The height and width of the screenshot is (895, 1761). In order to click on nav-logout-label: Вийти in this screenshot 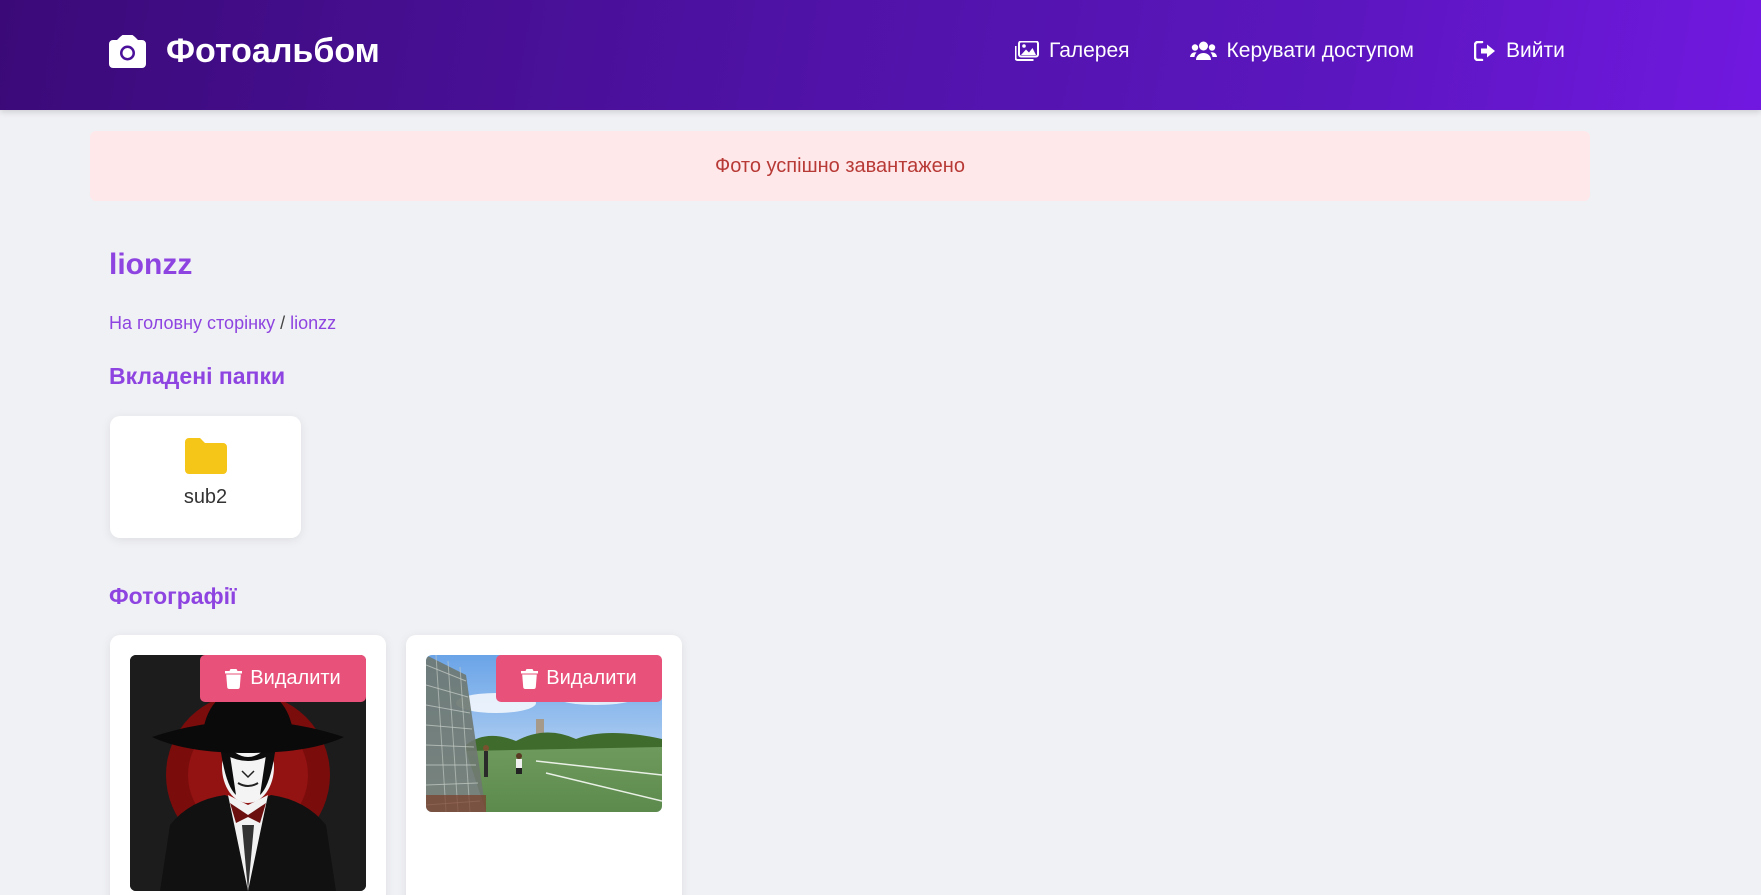, I will do `click(1535, 50)`.